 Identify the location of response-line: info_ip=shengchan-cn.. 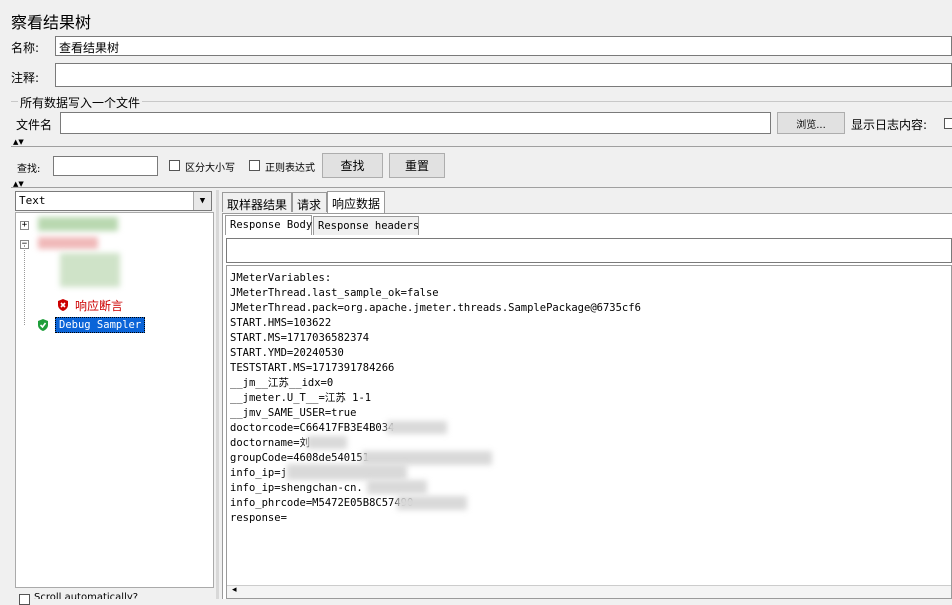
(296, 488).